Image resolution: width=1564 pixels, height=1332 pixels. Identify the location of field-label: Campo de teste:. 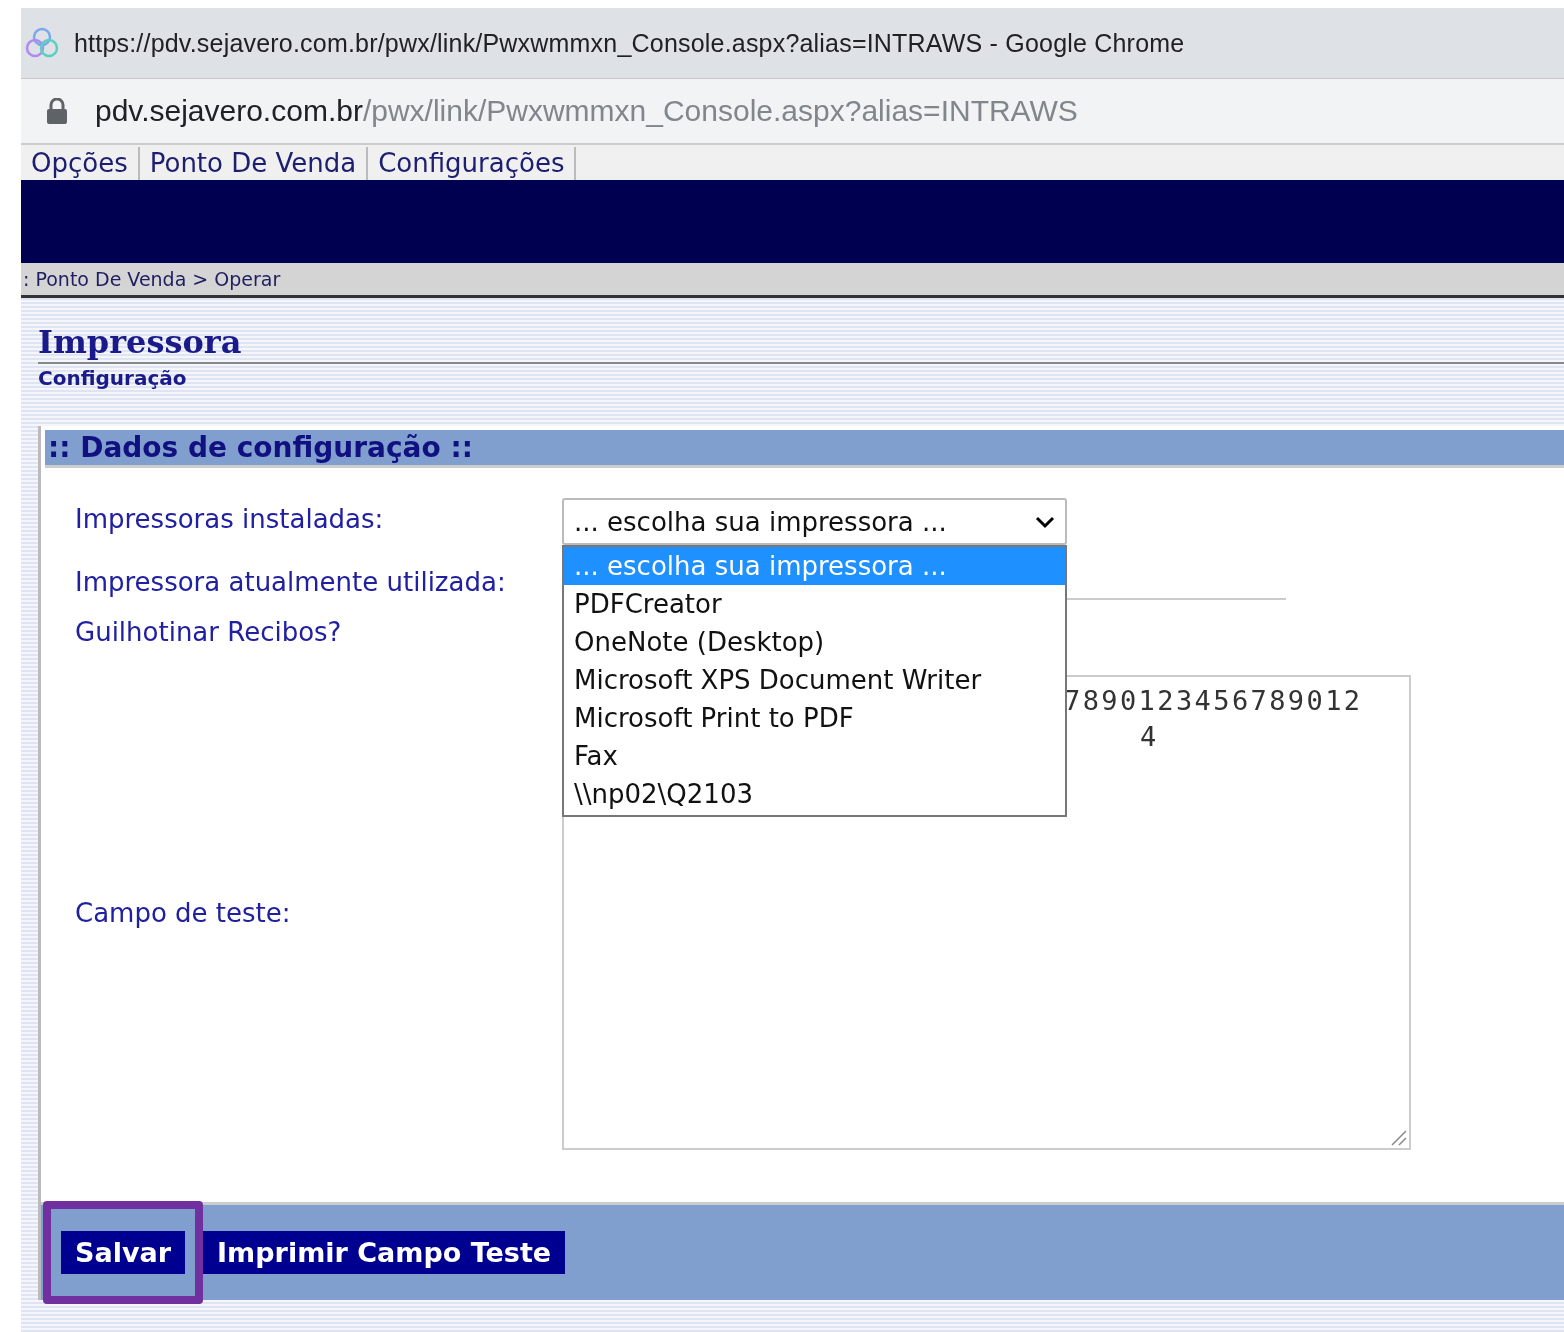
(183, 912).